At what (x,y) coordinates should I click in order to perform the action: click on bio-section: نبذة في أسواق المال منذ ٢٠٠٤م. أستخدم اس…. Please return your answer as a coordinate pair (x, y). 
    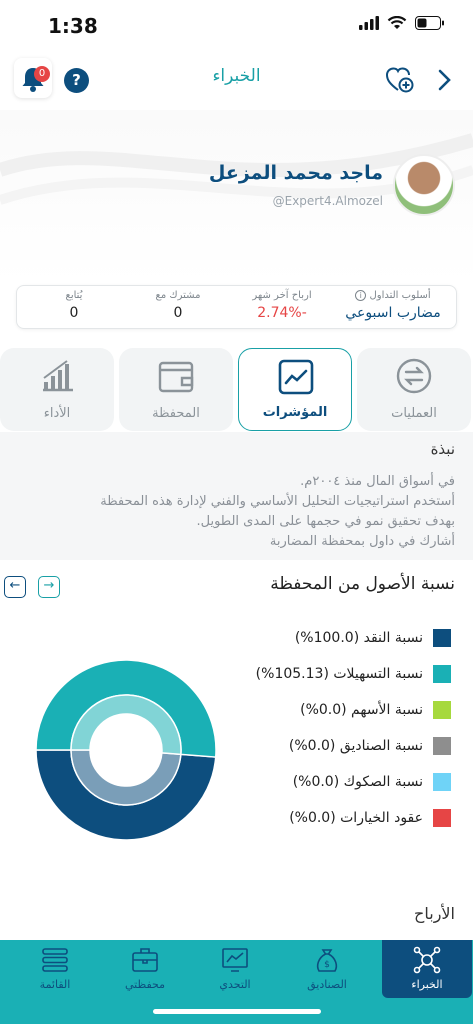
    Looking at the image, I should click on (236, 496).